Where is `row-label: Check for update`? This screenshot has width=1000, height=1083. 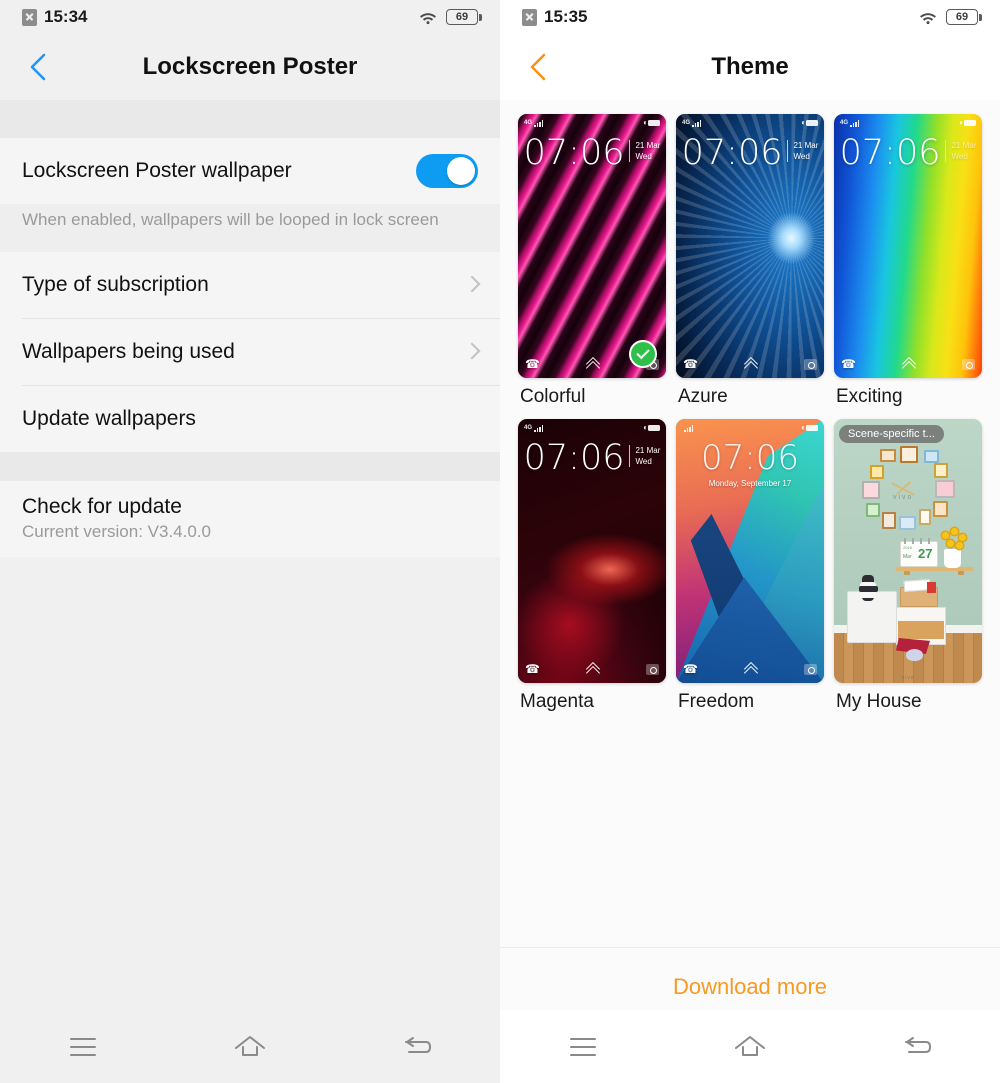
row-label: Check for update is located at coordinates (102, 506).